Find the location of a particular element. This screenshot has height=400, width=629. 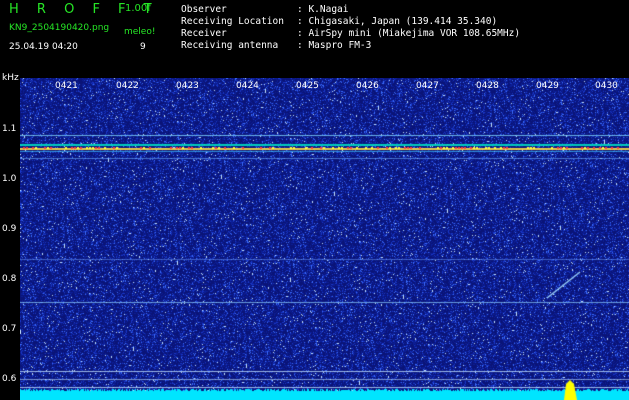

version-label: 1.00f is located at coordinates (138, 8).